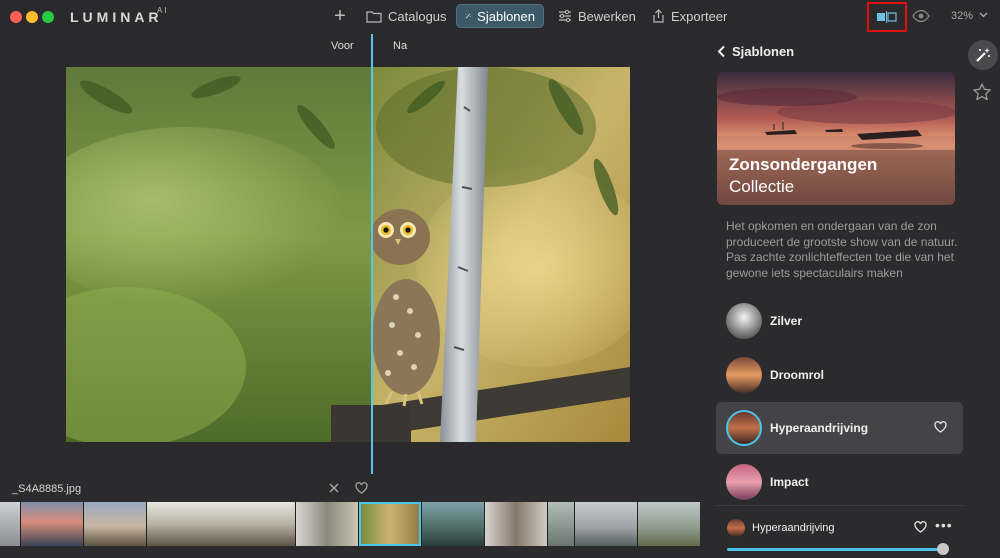 The height and width of the screenshot is (558, 1000). What do you see at coordinates (565, 16) in the screenshot?
I see `sliders-icon` at bounding box center [565, 16].